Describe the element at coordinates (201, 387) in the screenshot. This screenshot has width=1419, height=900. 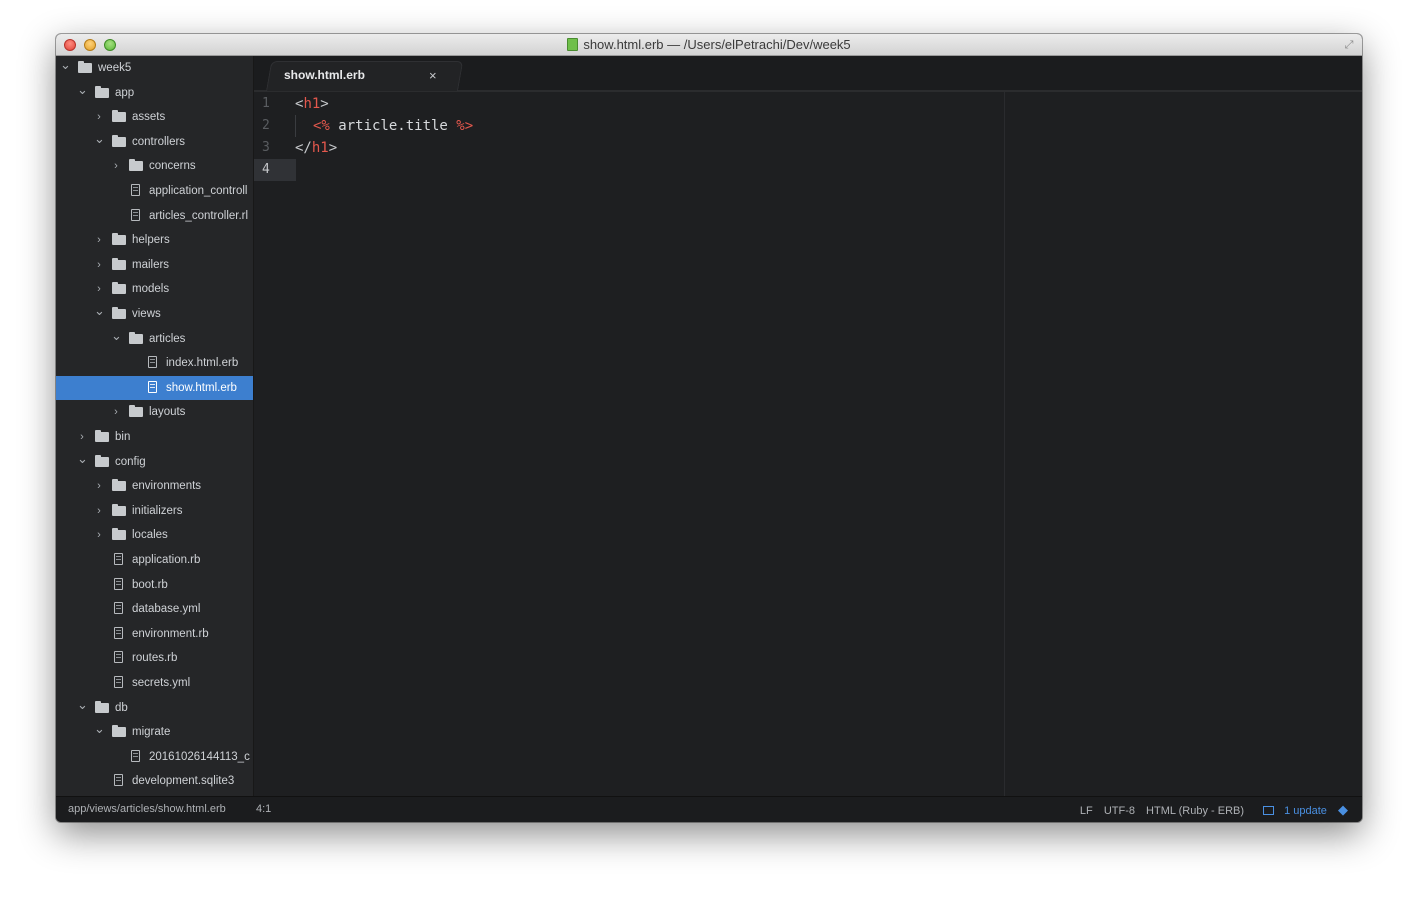
I see `tree-item-label: show.html.erb` at that location.